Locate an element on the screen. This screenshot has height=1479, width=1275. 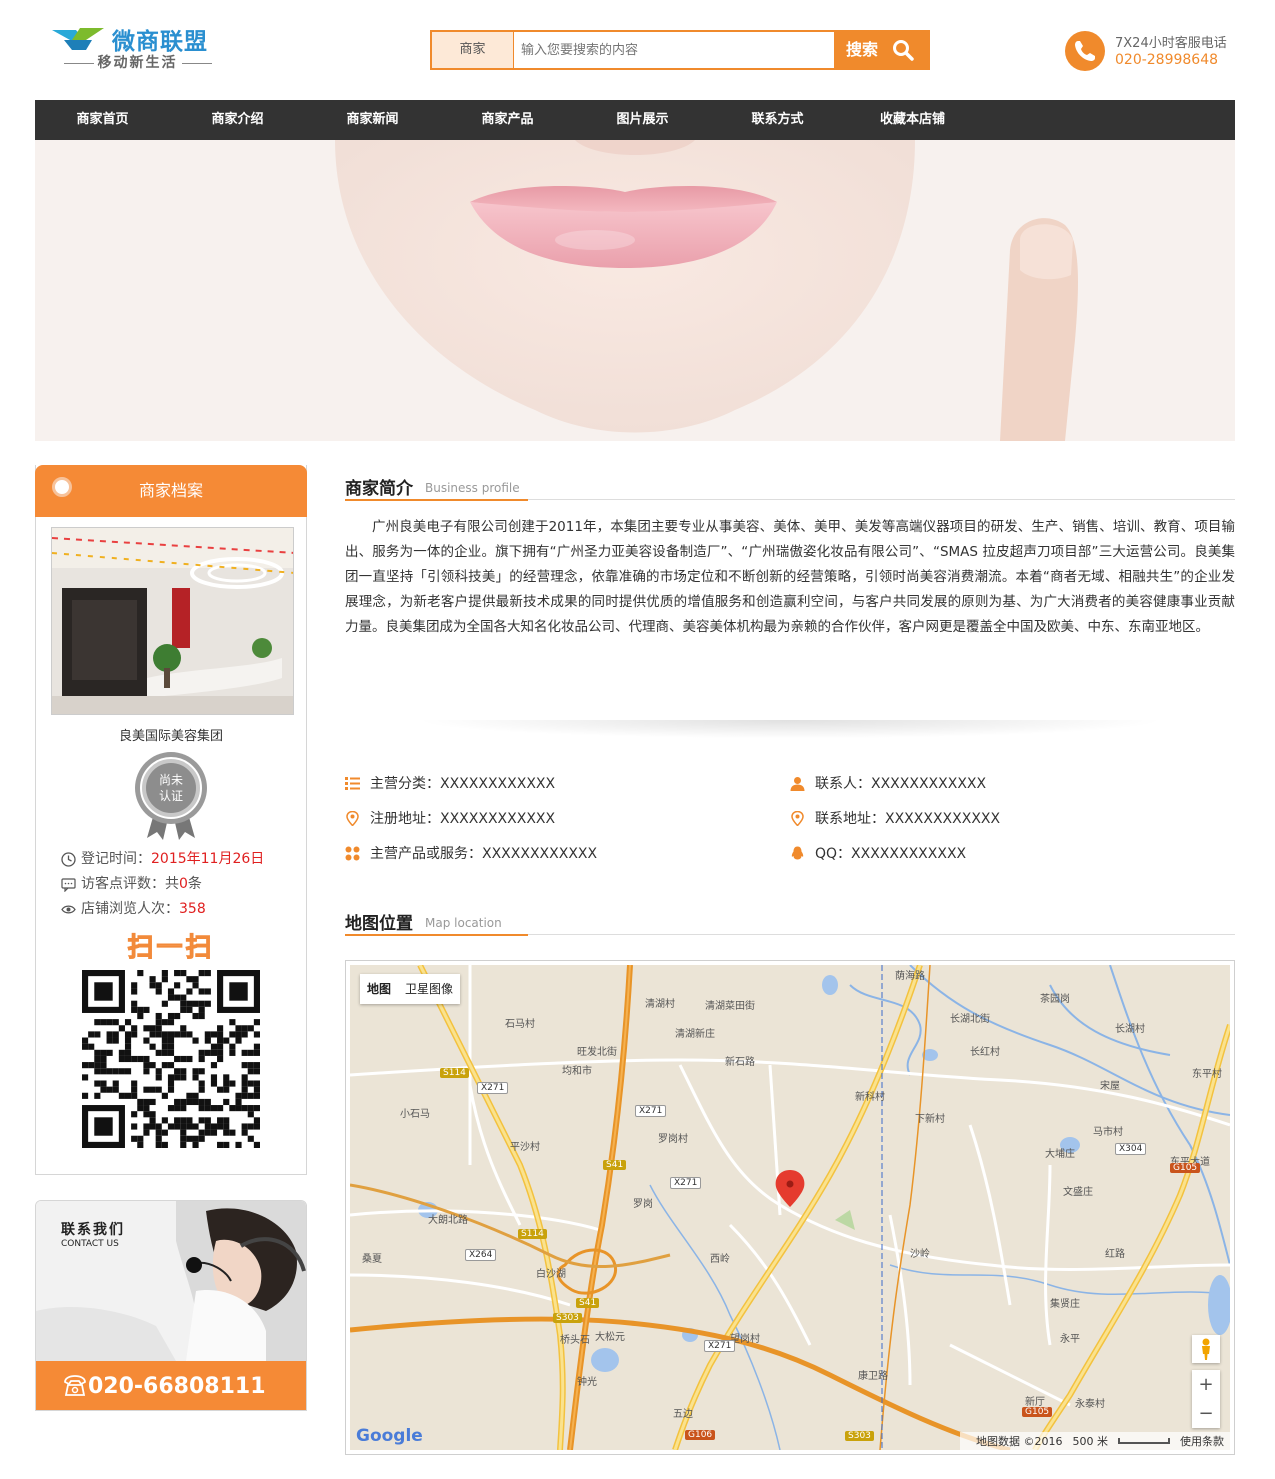
road-shield: S41 is located at coordinates (588, 1303).